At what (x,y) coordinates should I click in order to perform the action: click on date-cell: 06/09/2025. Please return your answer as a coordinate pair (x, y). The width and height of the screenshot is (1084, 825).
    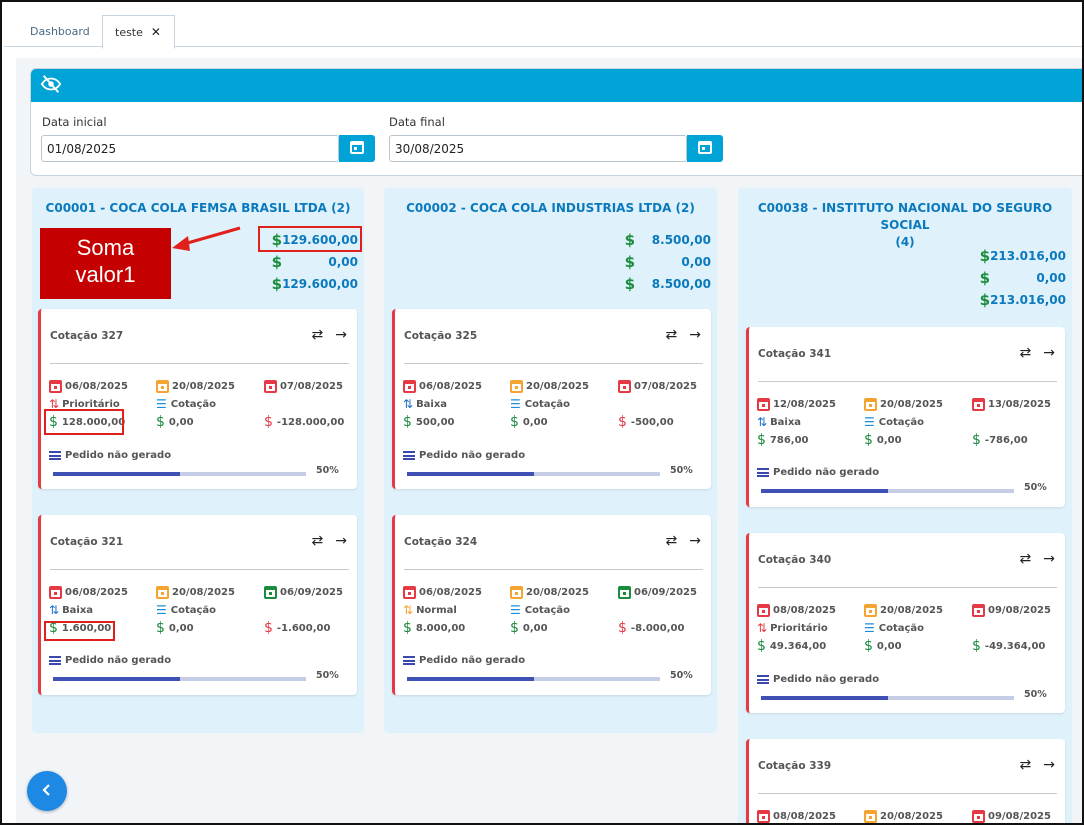
    Looking at the image, I should click on (657, 592).